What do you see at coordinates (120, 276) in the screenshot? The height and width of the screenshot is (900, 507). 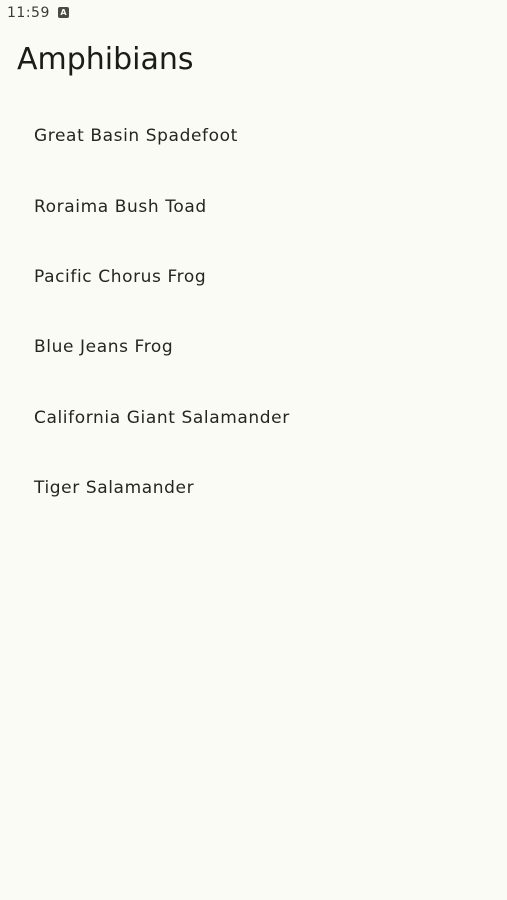 I see `list-item-label: Pacific Chorus Frog` at bounding box center [120, 276].